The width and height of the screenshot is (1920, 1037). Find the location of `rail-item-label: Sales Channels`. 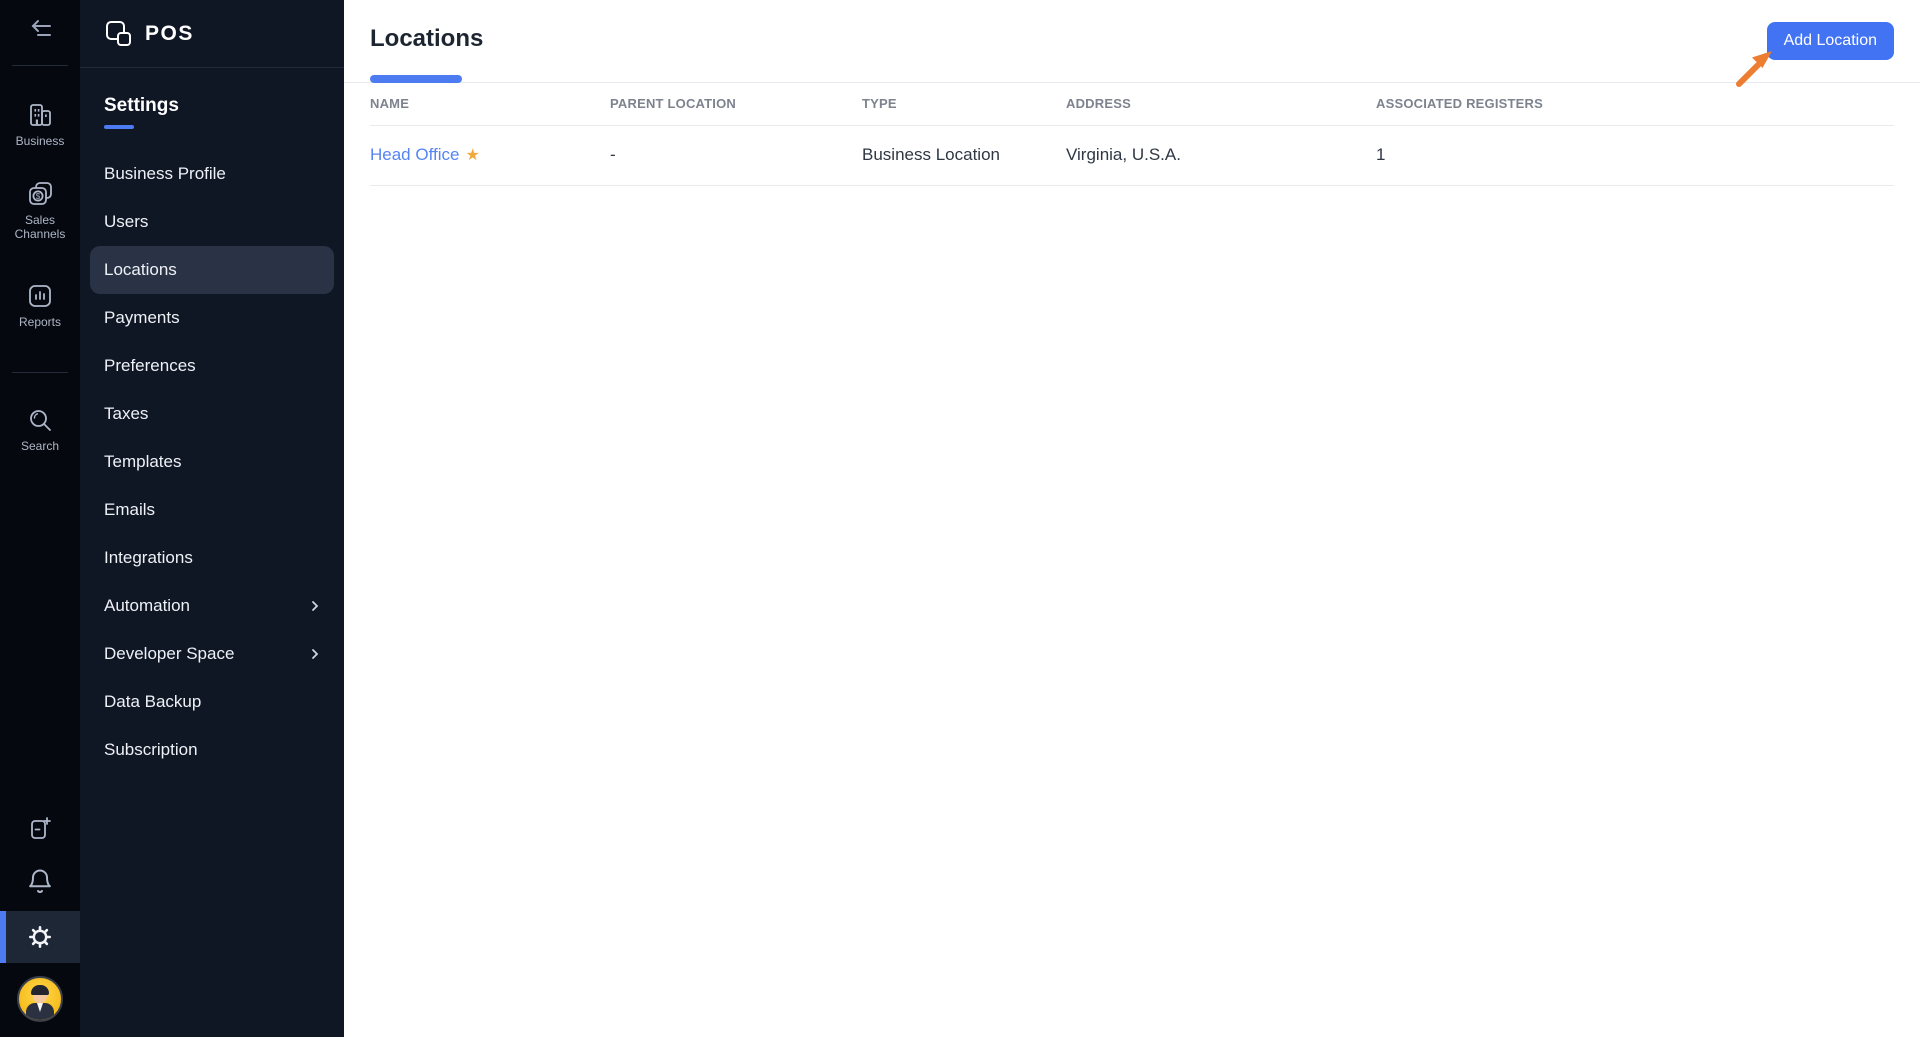

rail-item-label: Sales Channels is located at coordinates (40, 226).